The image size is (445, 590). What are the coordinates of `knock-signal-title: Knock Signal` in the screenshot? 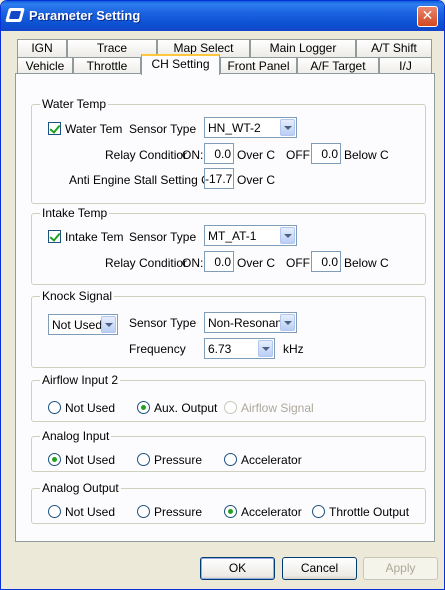 It's located at (77, 296).